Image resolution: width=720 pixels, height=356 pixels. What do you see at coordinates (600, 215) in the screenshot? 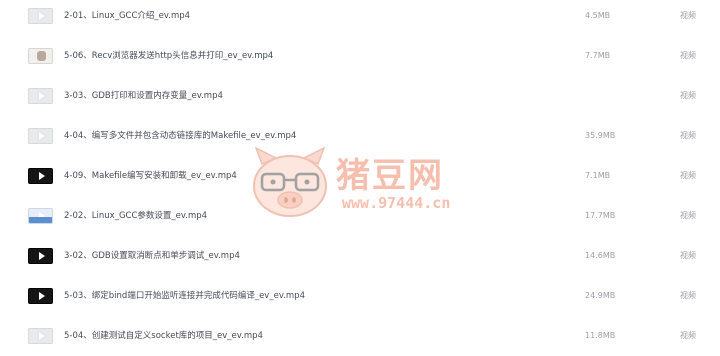
I see `file-size: 17.7MB` at bounding box center [600, 215].